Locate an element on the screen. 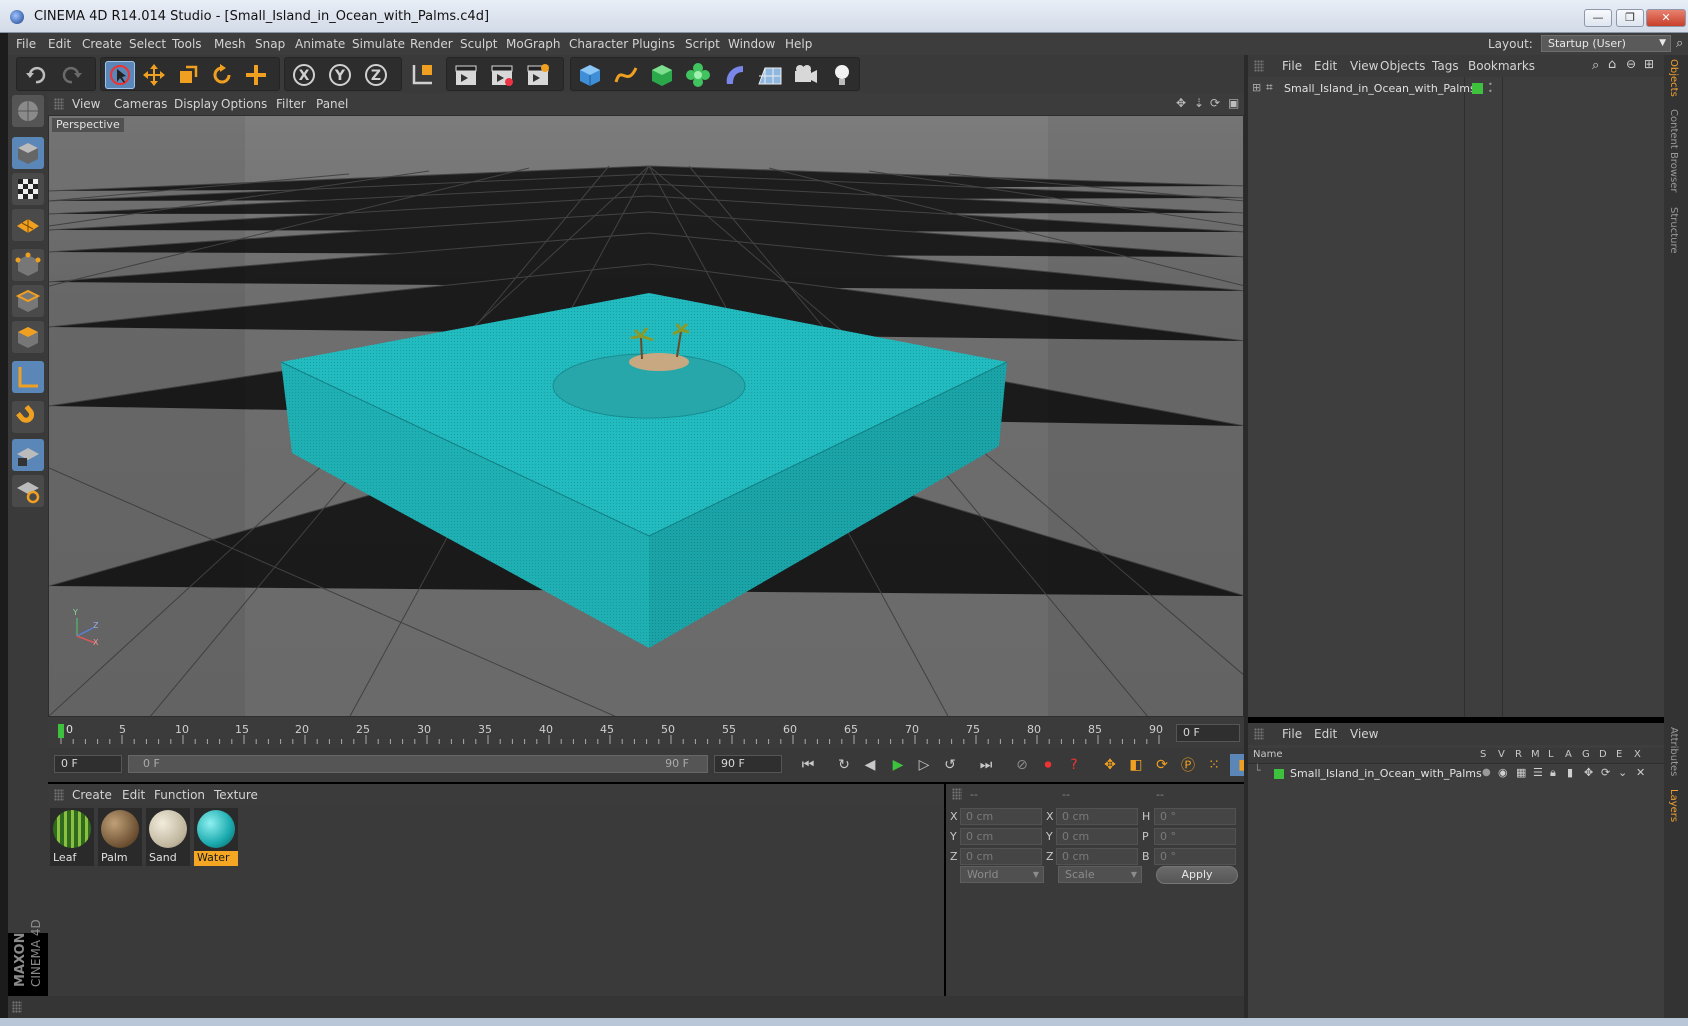  new-panel-icon: ⊞ is located at coordinates (1649, 64).